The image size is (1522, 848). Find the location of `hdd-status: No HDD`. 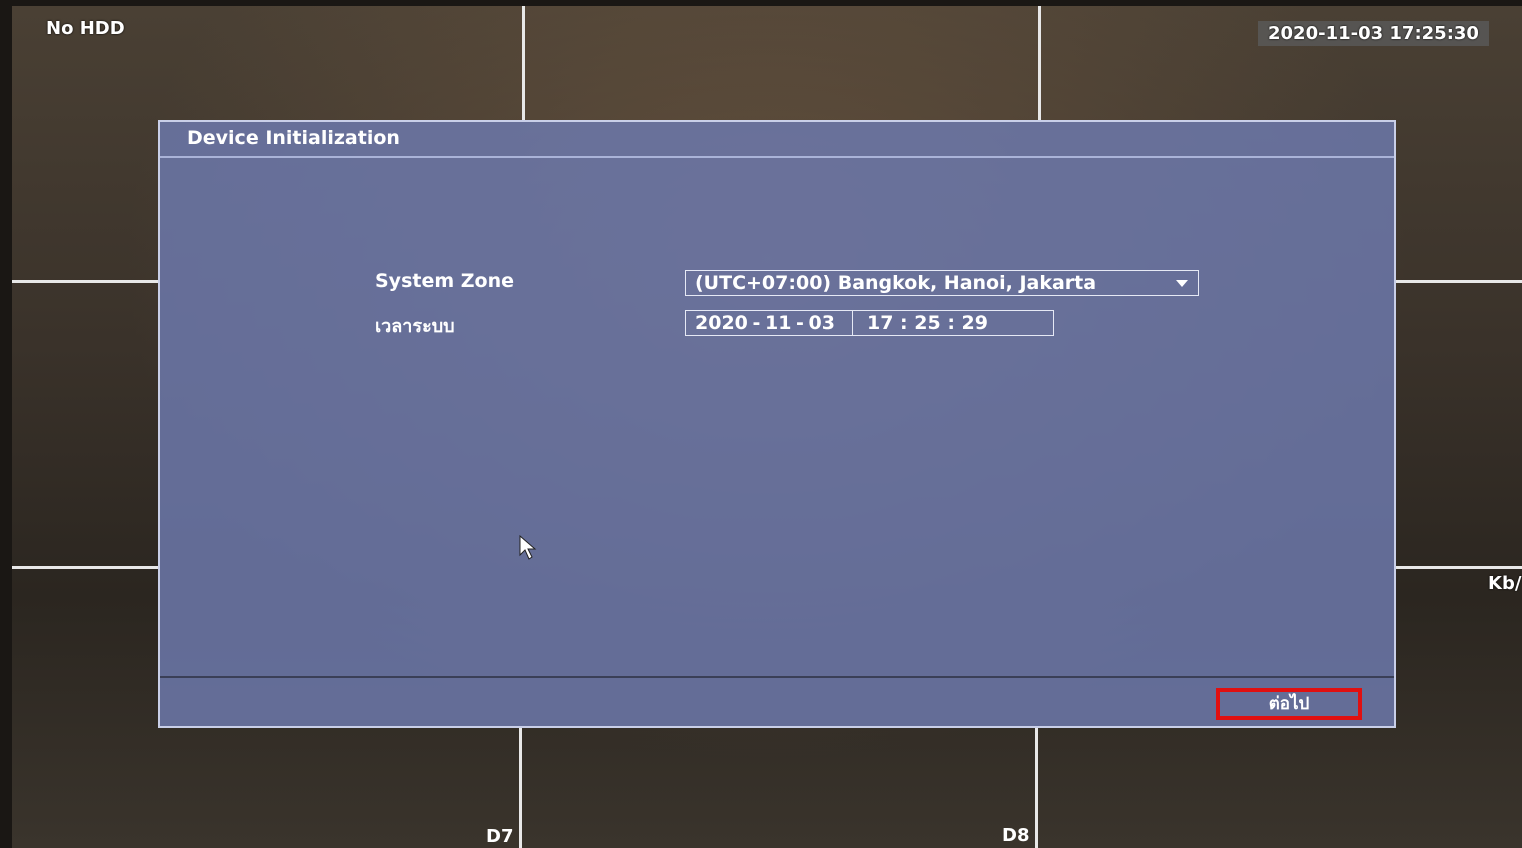

hdd-status: No HDD is located at coordinates (85, 28).